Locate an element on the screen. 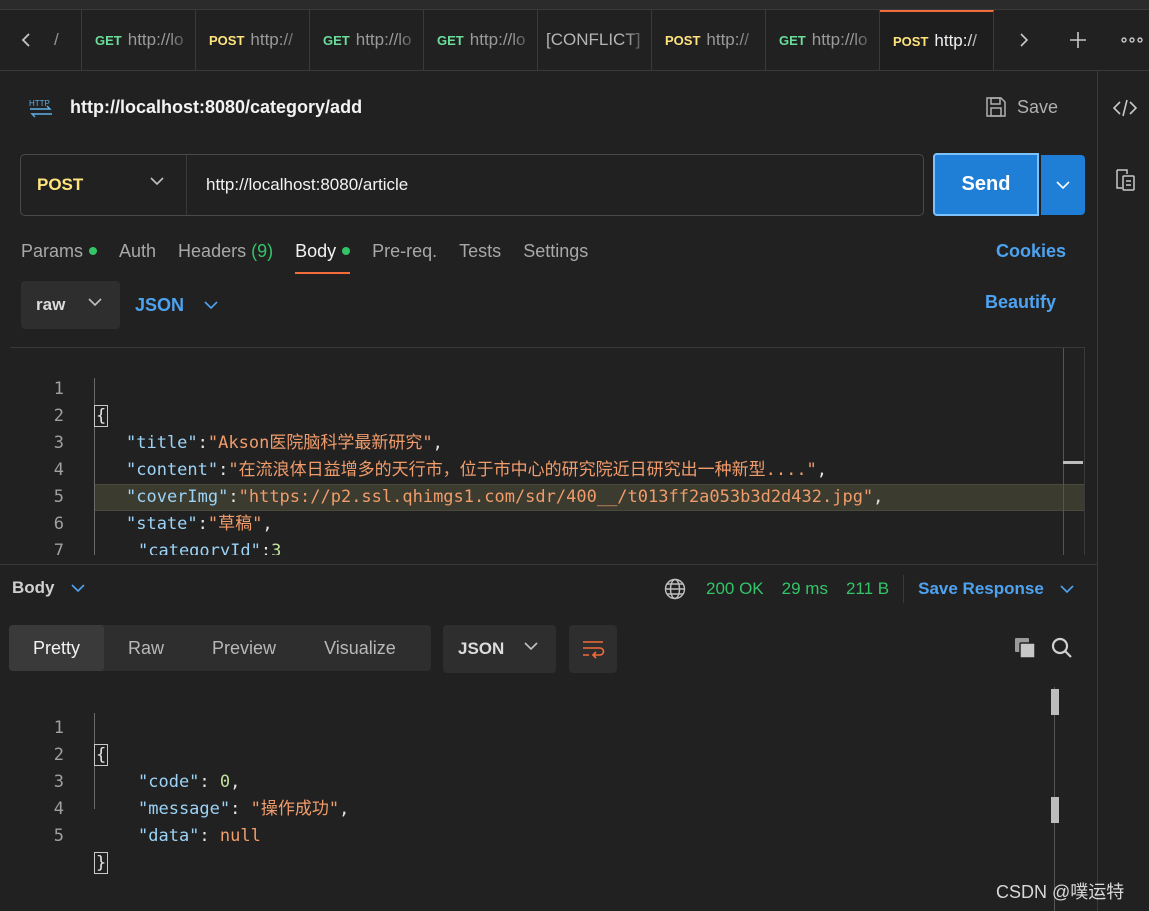  right-sidebar is located at coordinates (1123, 491).